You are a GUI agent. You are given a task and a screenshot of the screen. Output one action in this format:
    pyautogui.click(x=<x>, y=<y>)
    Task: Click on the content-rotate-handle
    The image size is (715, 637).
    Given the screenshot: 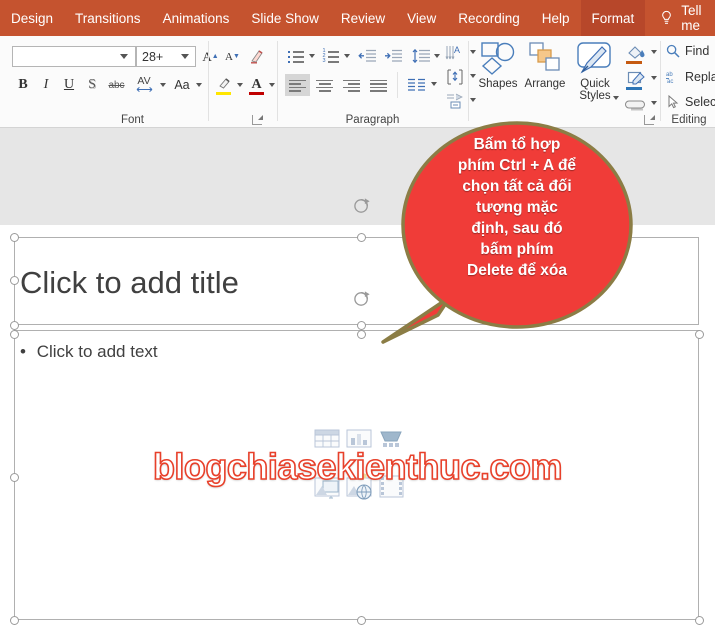 What is the action you would take?
    pyautogui.click(x=362, y=298)
    